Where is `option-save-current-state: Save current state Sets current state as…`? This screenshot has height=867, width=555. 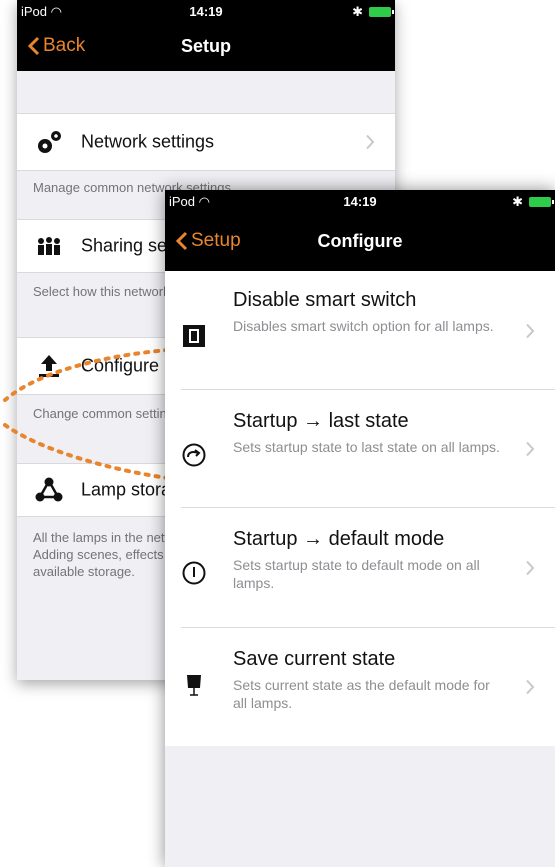 option-save-current-state: Save current state Sets current state as… is located at coordinates (360, 687).